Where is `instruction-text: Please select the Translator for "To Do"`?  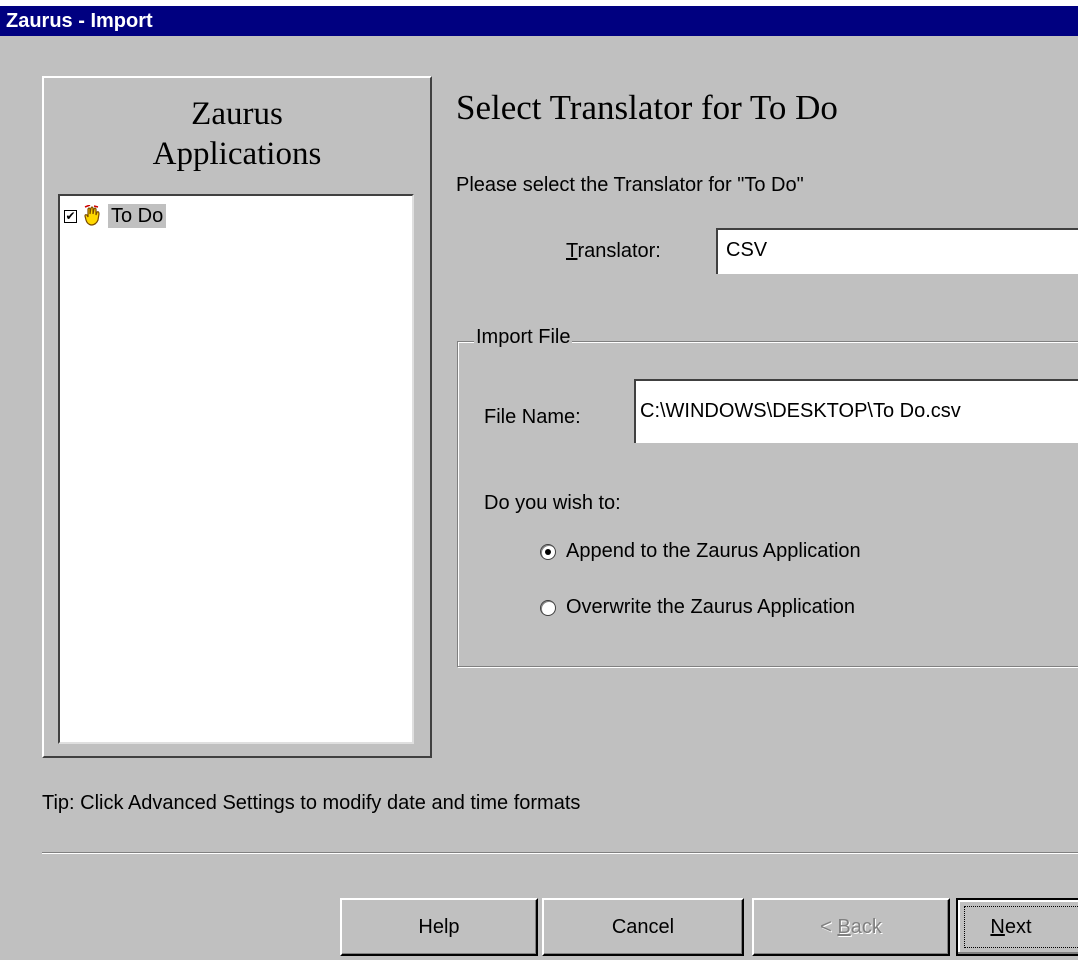 instruction-text: Please select the Translator for "To Do" is located at coordinates (630, 185).